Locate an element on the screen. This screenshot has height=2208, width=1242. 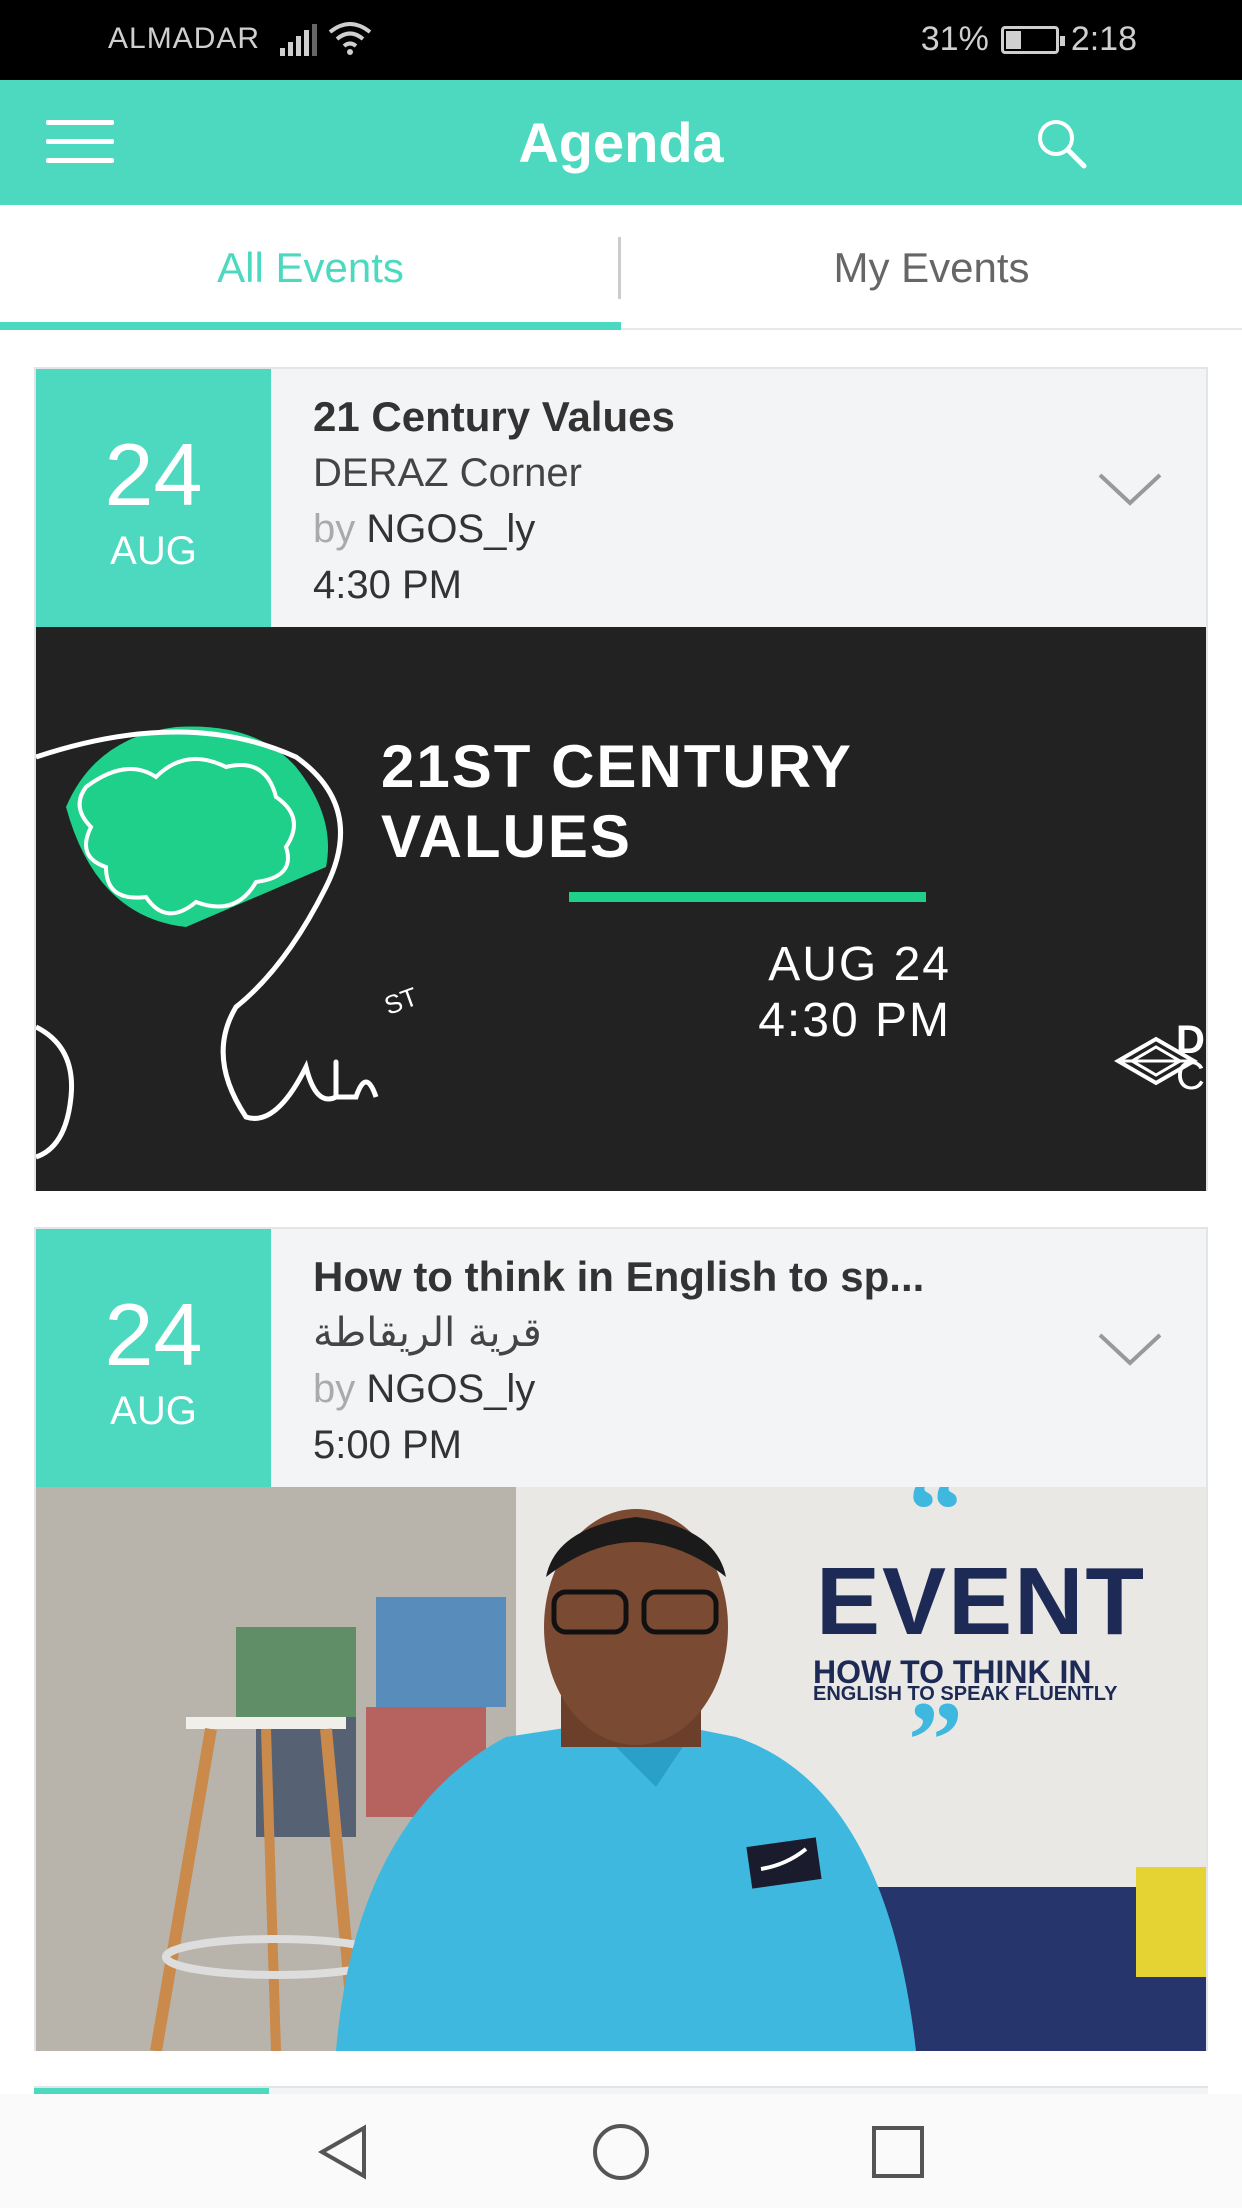
home-circle-icon is located at coordinates (621, 2152).